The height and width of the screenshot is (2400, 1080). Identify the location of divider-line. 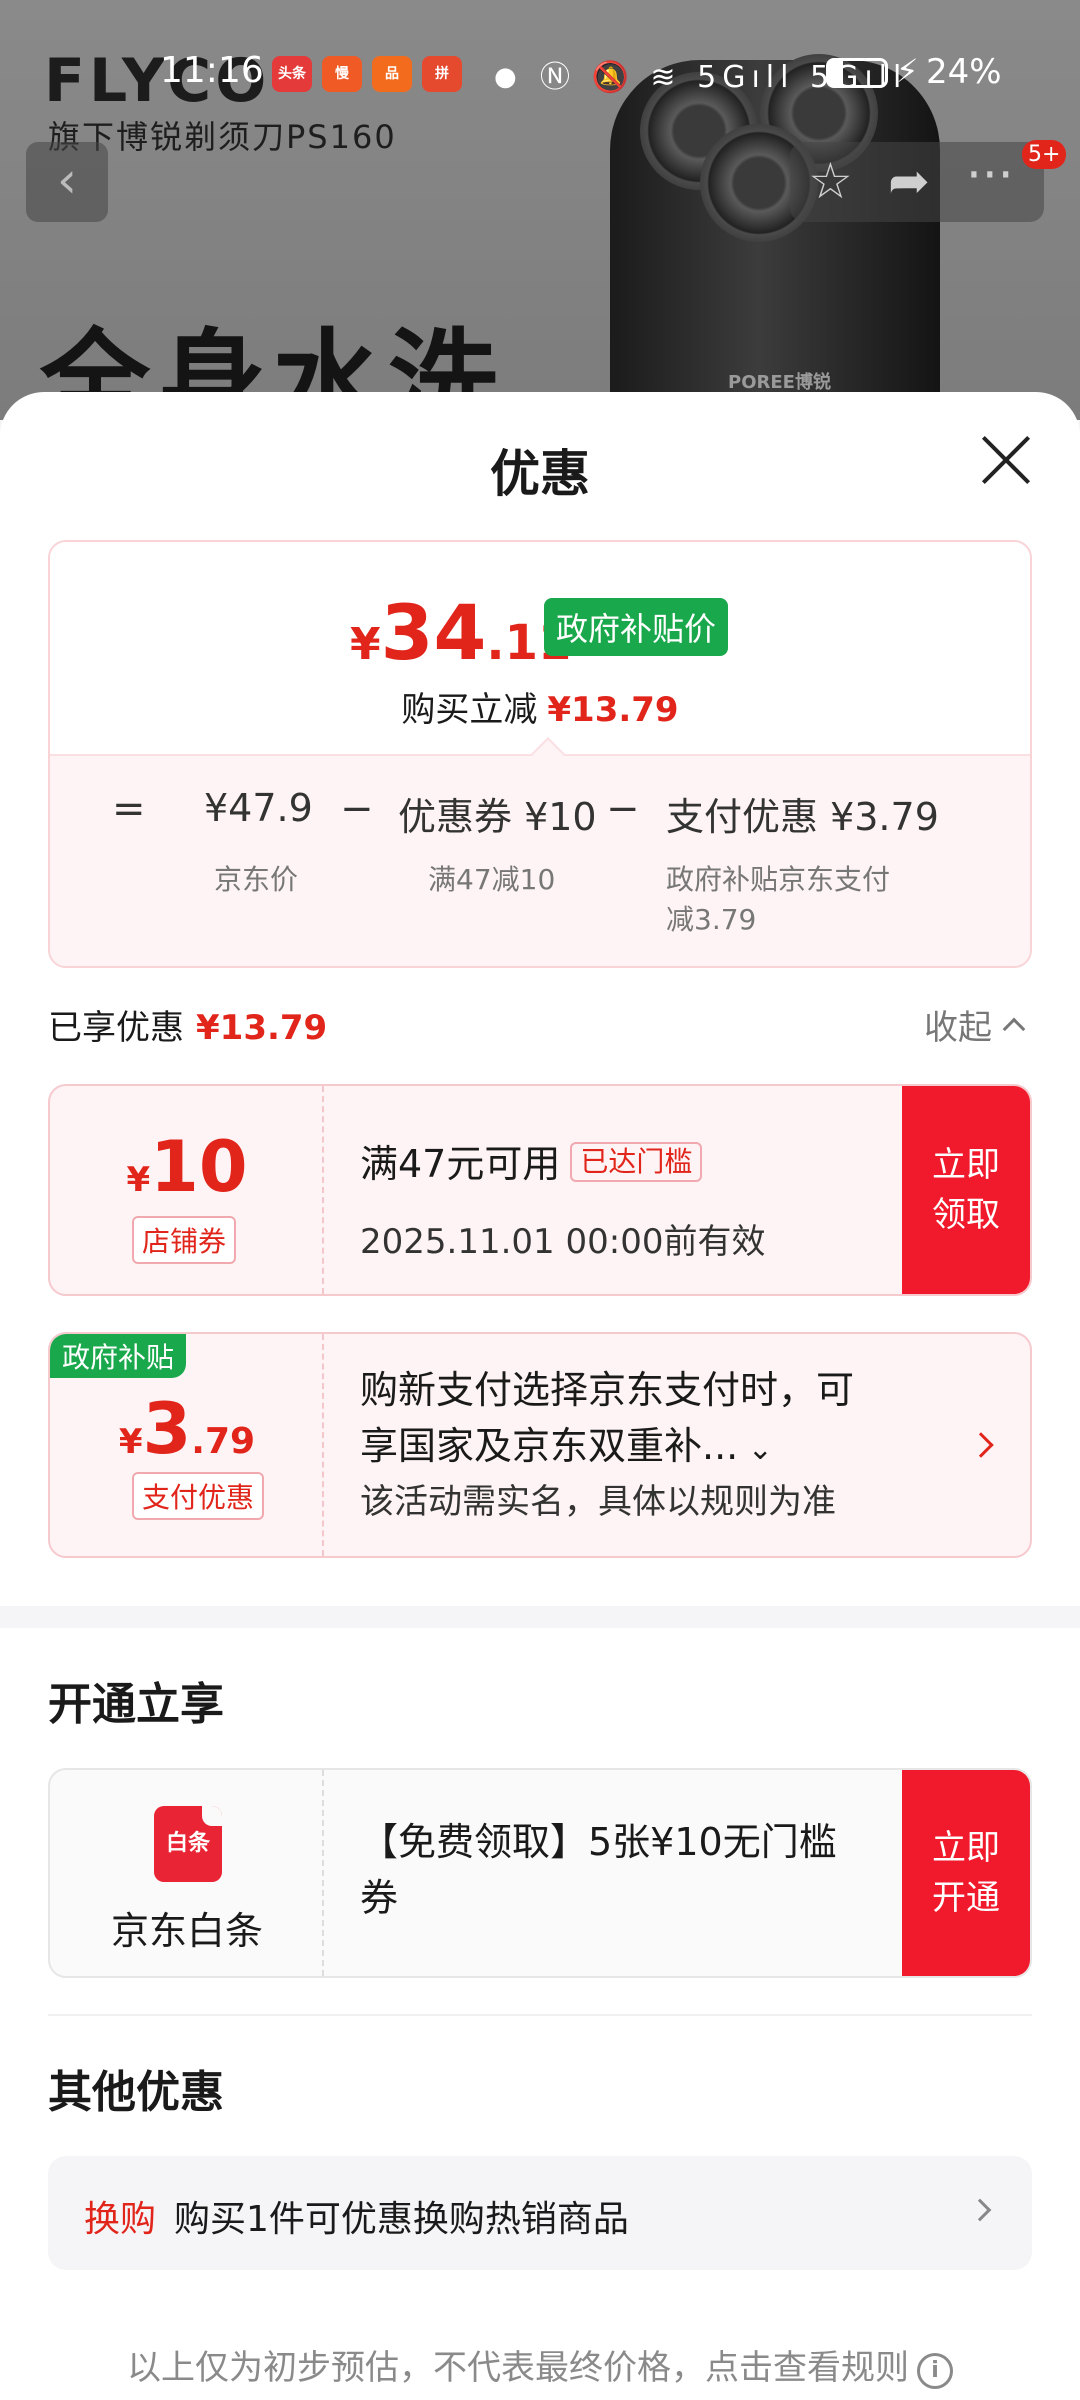
(540, 2015).